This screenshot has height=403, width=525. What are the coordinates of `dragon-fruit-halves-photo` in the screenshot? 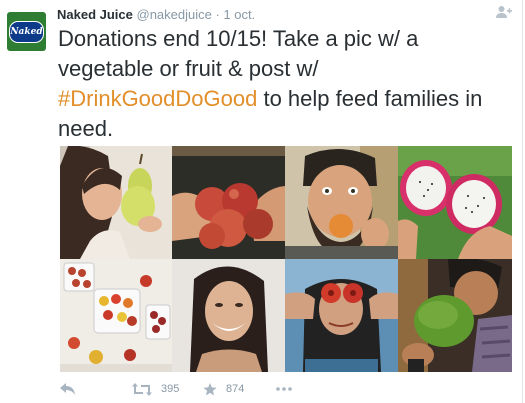 It's located at (455, 202).